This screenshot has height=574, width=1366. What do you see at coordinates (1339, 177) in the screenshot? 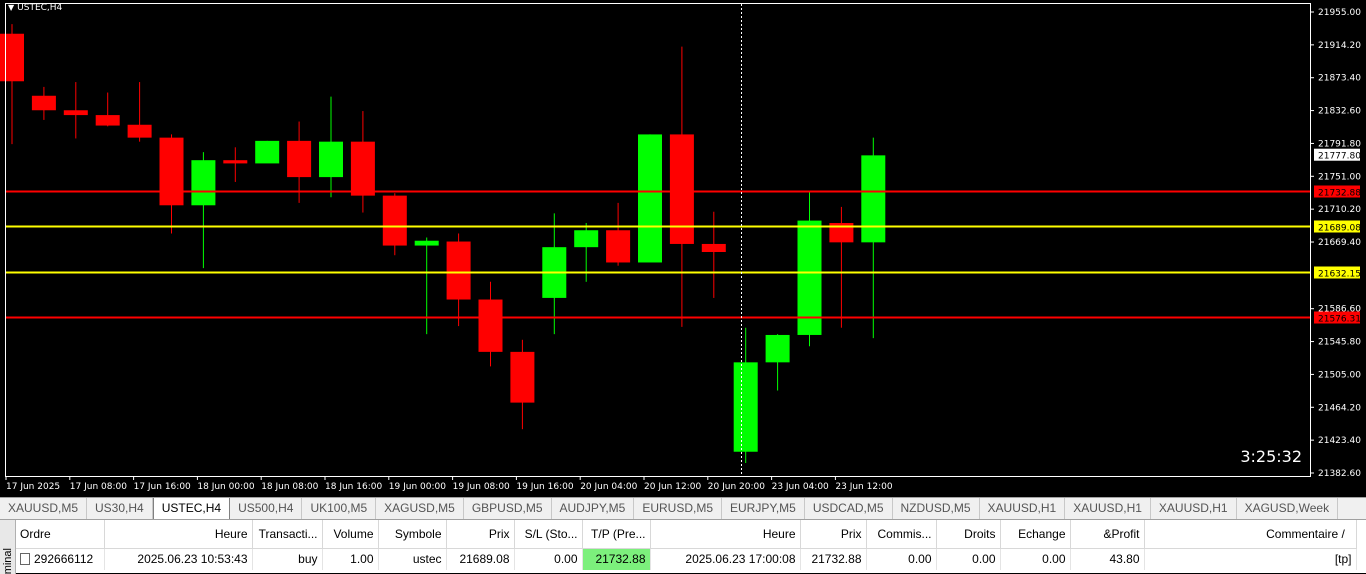
I see `price-tick-label: 21751.00` at bounding box center [1339, 177].